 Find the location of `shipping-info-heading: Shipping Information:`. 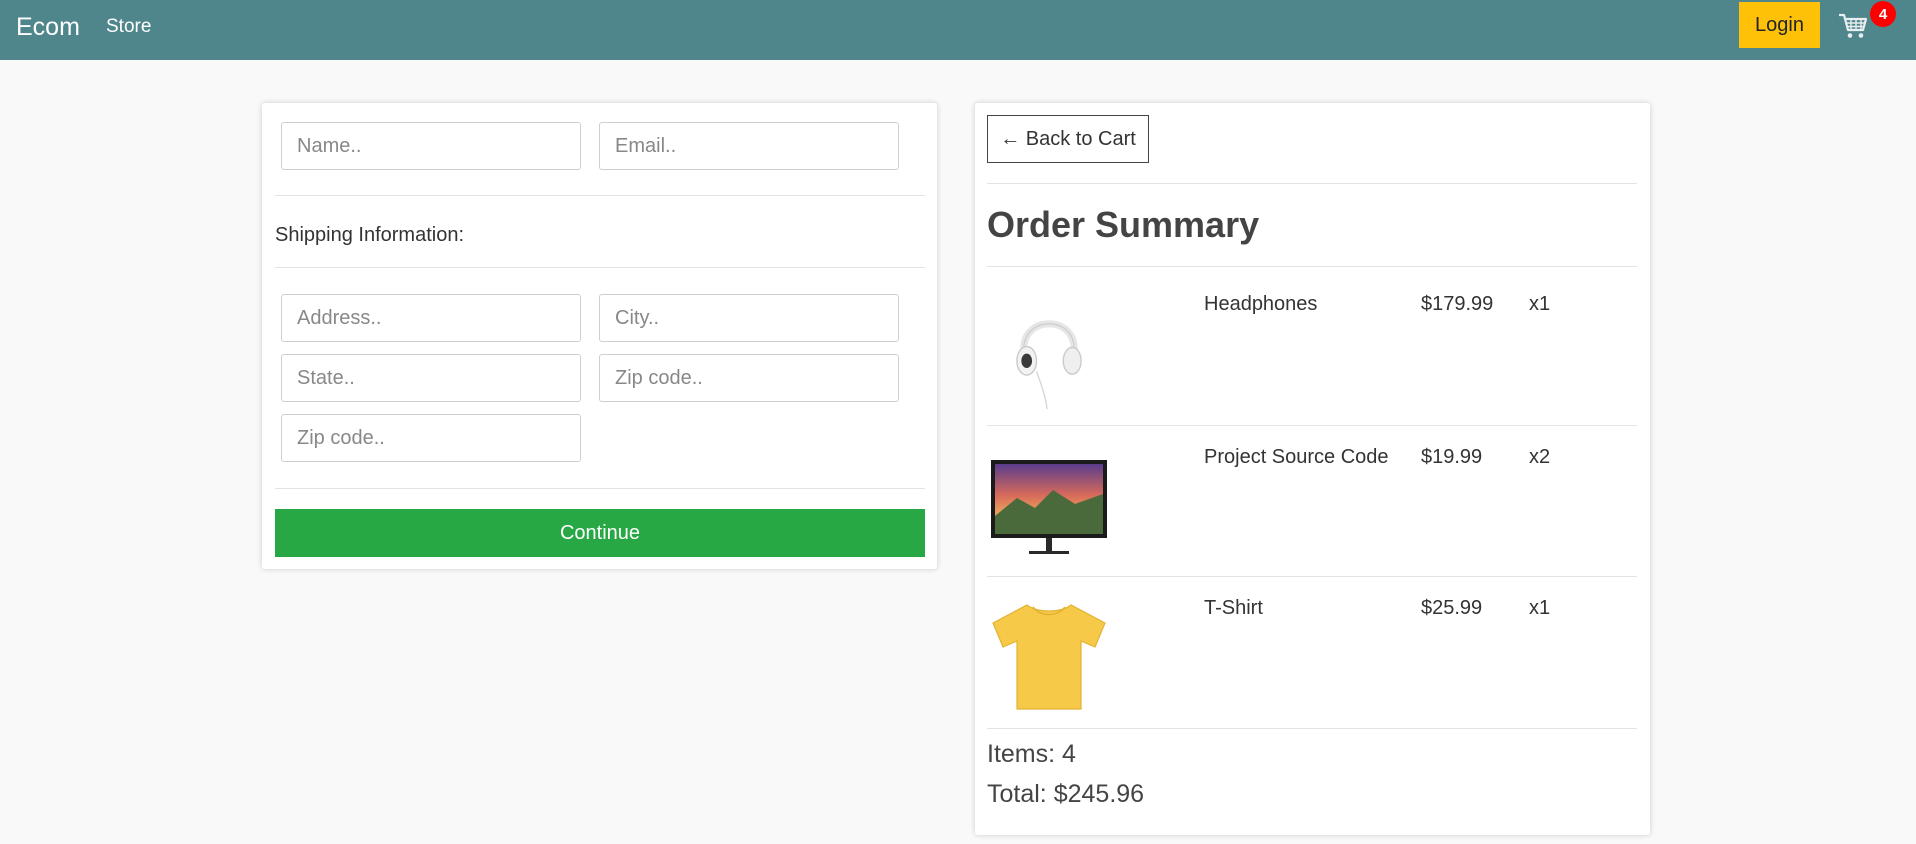

shipping-info-heading: Shipping Information: is located at coordinates (370, 235).